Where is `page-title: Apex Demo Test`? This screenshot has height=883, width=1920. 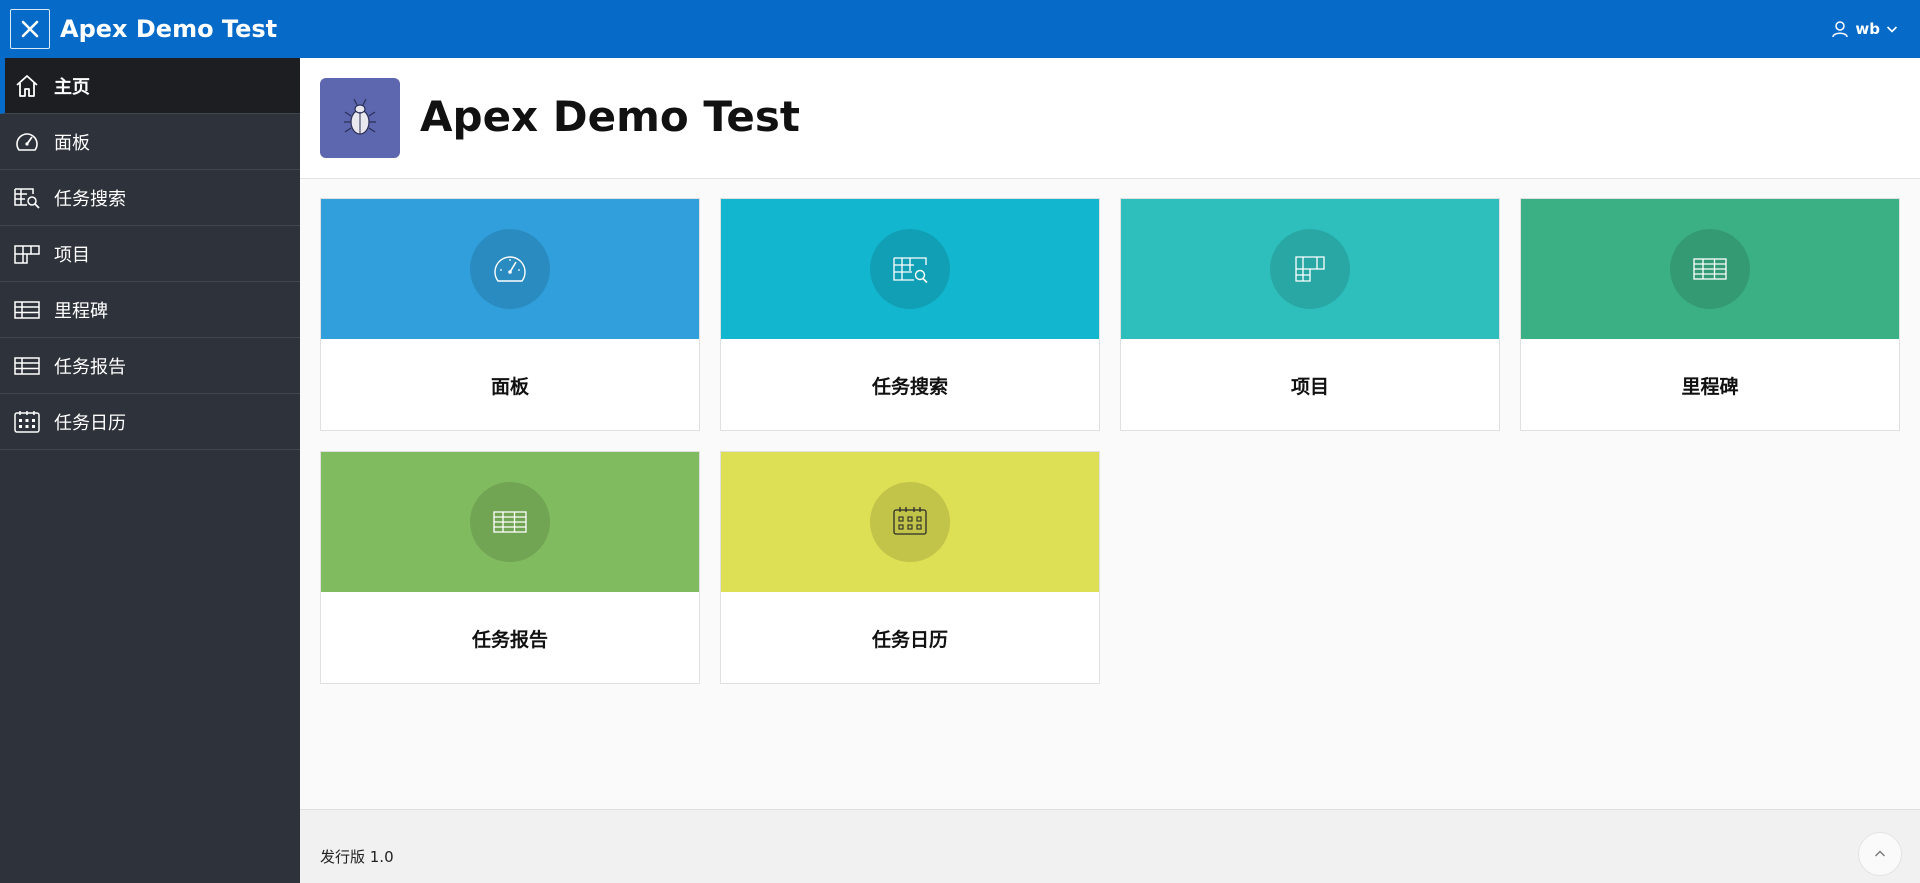
page-title: Apex Demo Test is located at coordinates (610, 116).